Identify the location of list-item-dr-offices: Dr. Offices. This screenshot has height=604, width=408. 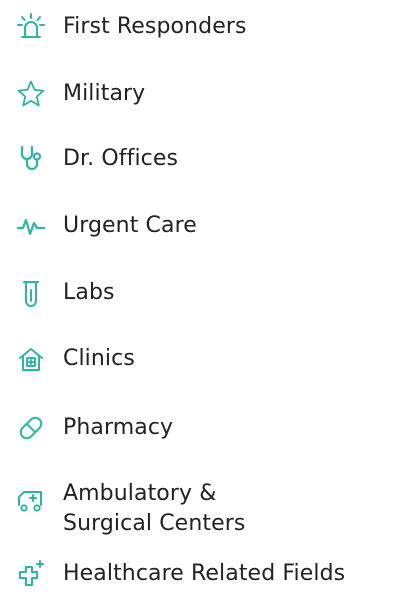
(97, 159).